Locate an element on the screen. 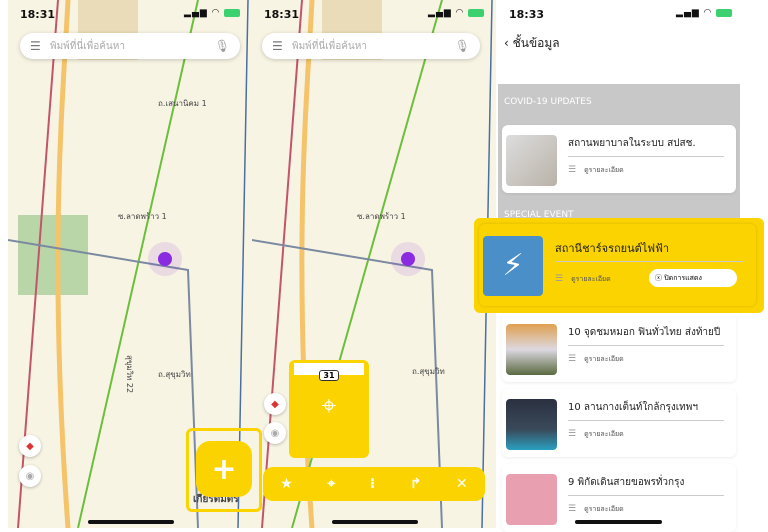 The width and height of the screenshot is (768, 532). traffic-light-icon: ⁝ is located at coordinates (372, 484).